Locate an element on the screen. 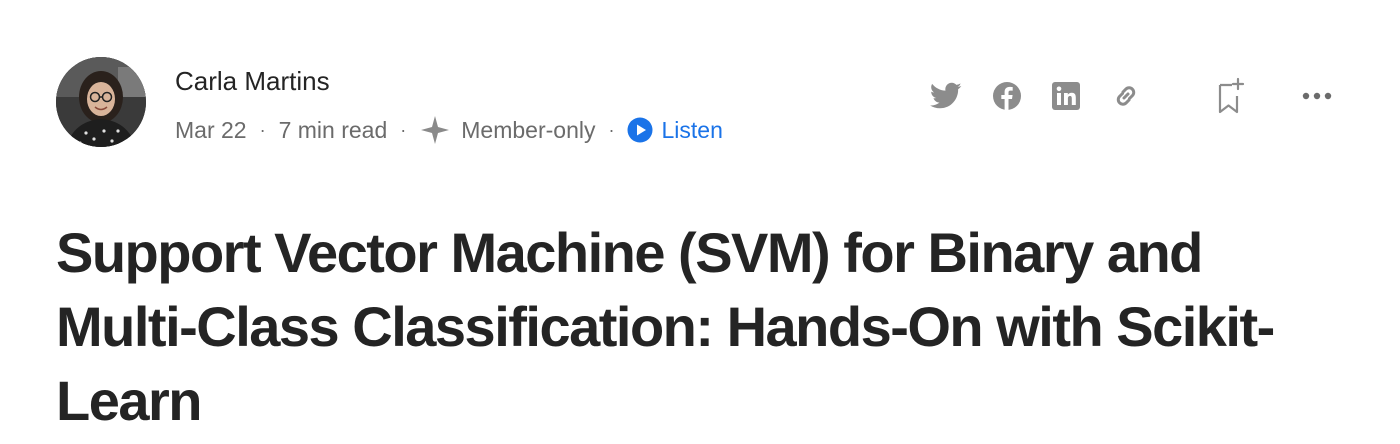  play-icon is located at coordinates (640, 130).